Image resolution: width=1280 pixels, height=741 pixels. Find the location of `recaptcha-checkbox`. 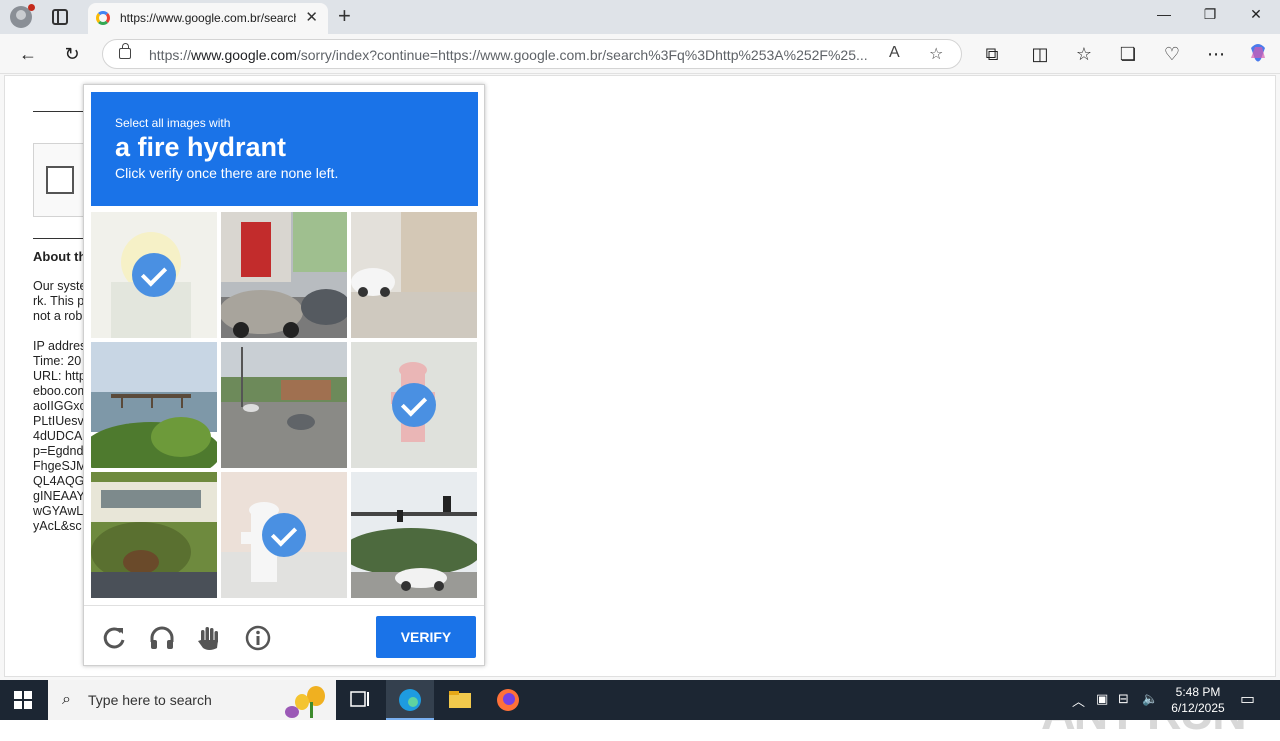

recaptcha-checkbox is located at coordinates (60, 180).